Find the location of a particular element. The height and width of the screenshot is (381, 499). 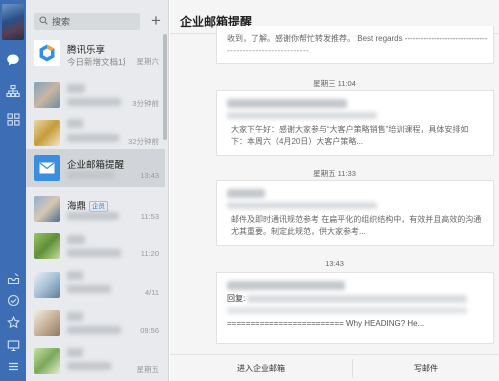

nav-rail is located at coordinates (13, 190).